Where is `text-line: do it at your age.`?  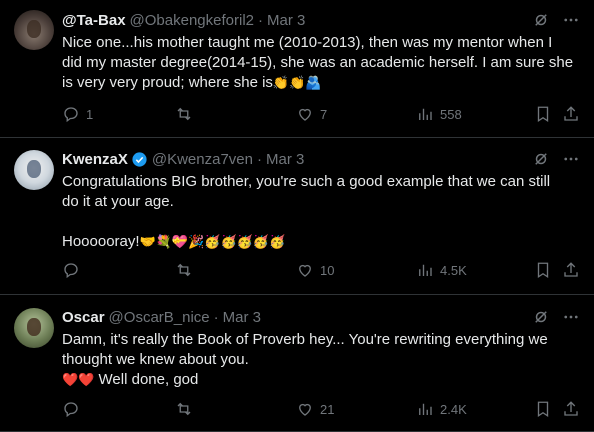 text-line: do it at your age. is located at coordinates (118, 201).